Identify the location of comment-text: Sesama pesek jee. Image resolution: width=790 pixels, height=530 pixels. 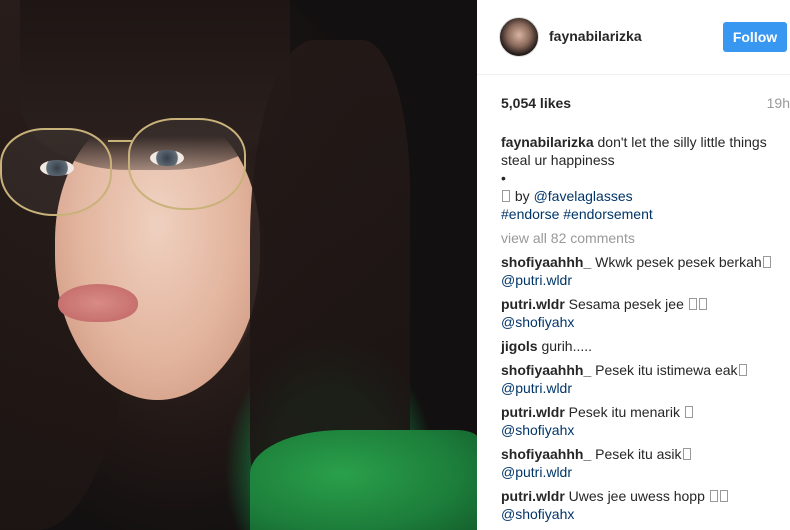
(626, 304).